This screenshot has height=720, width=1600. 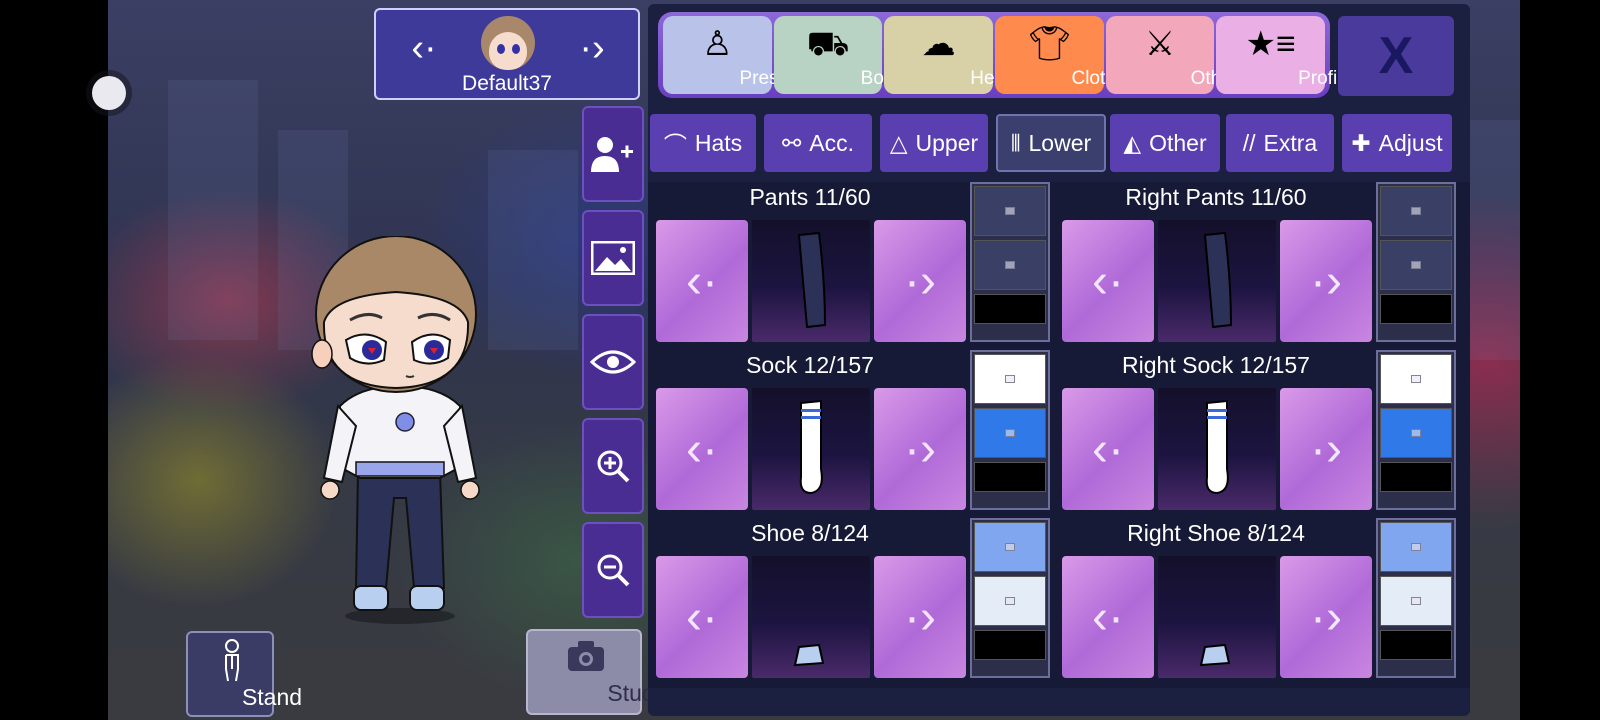 I want to click on slashes-icon: //, so click(x=1249, y=142).